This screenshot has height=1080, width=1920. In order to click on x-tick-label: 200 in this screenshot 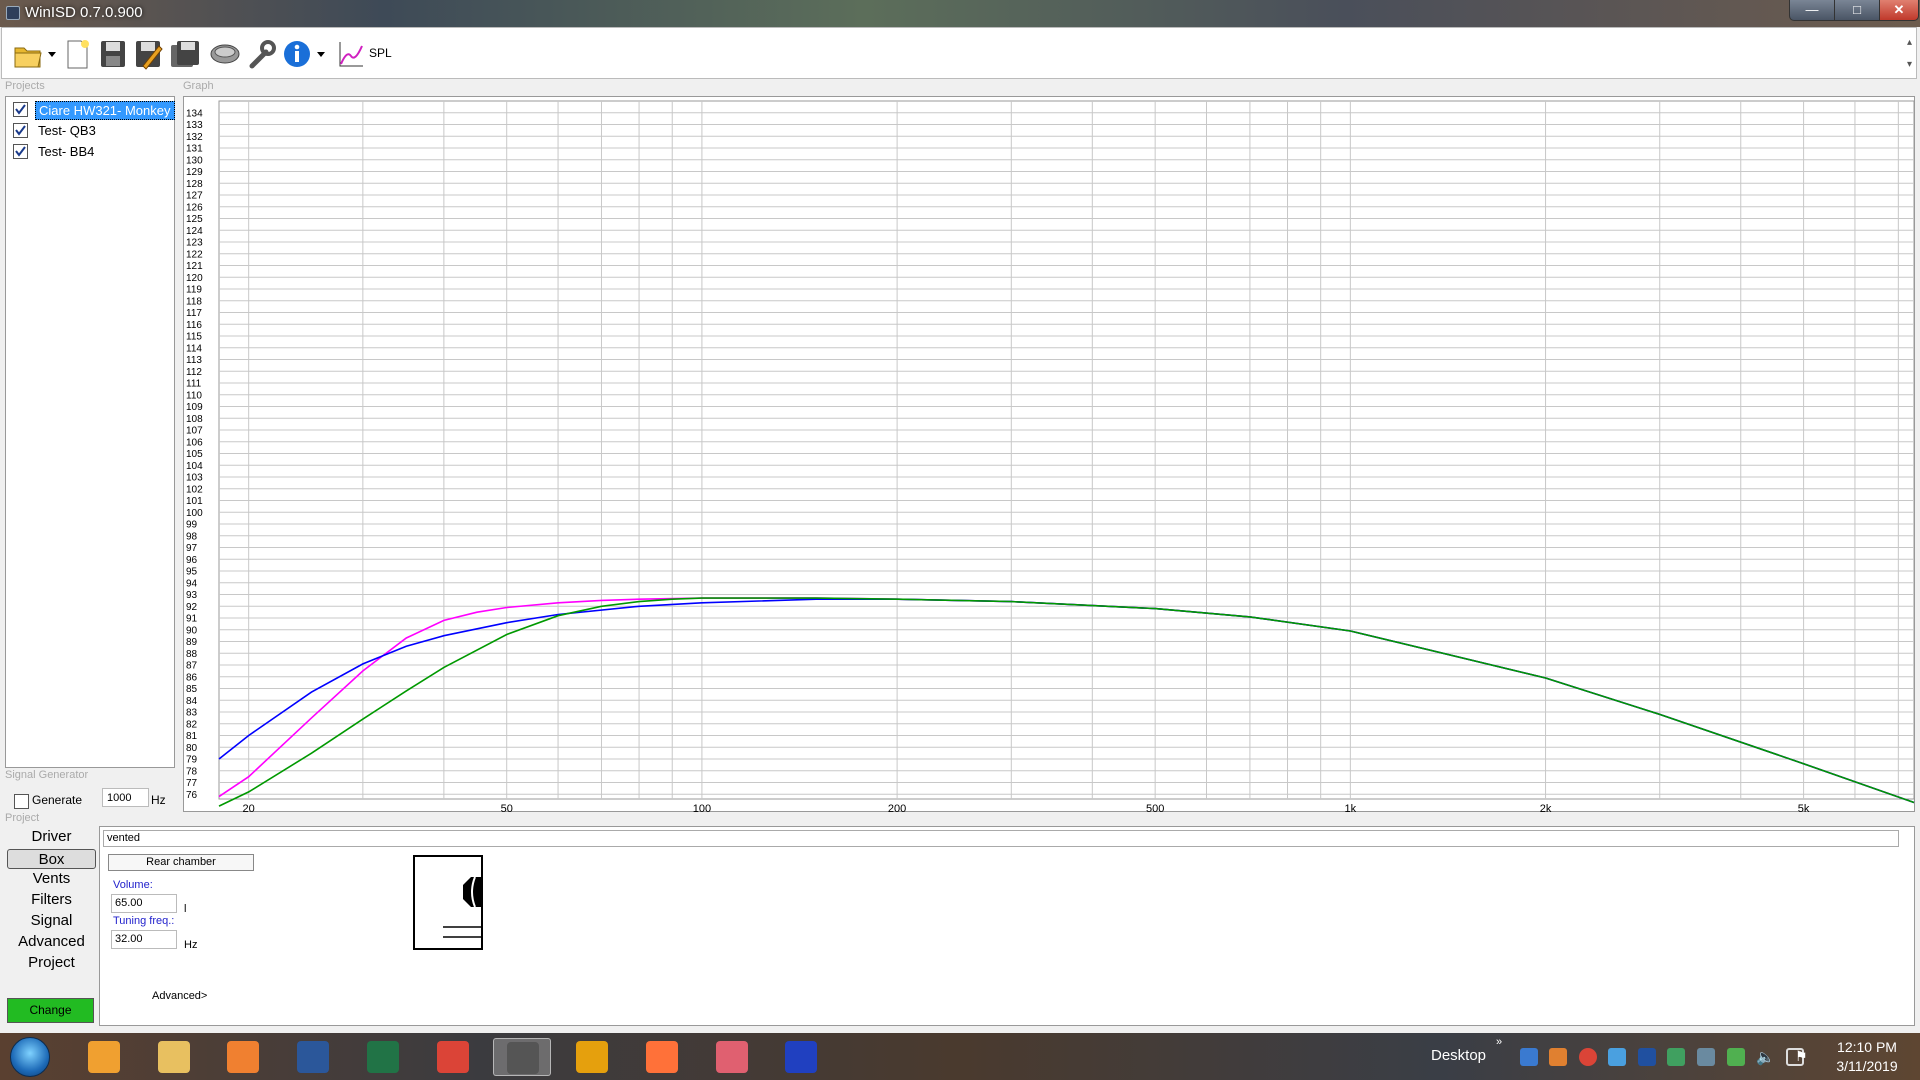, I will do `click(897, 808)`.